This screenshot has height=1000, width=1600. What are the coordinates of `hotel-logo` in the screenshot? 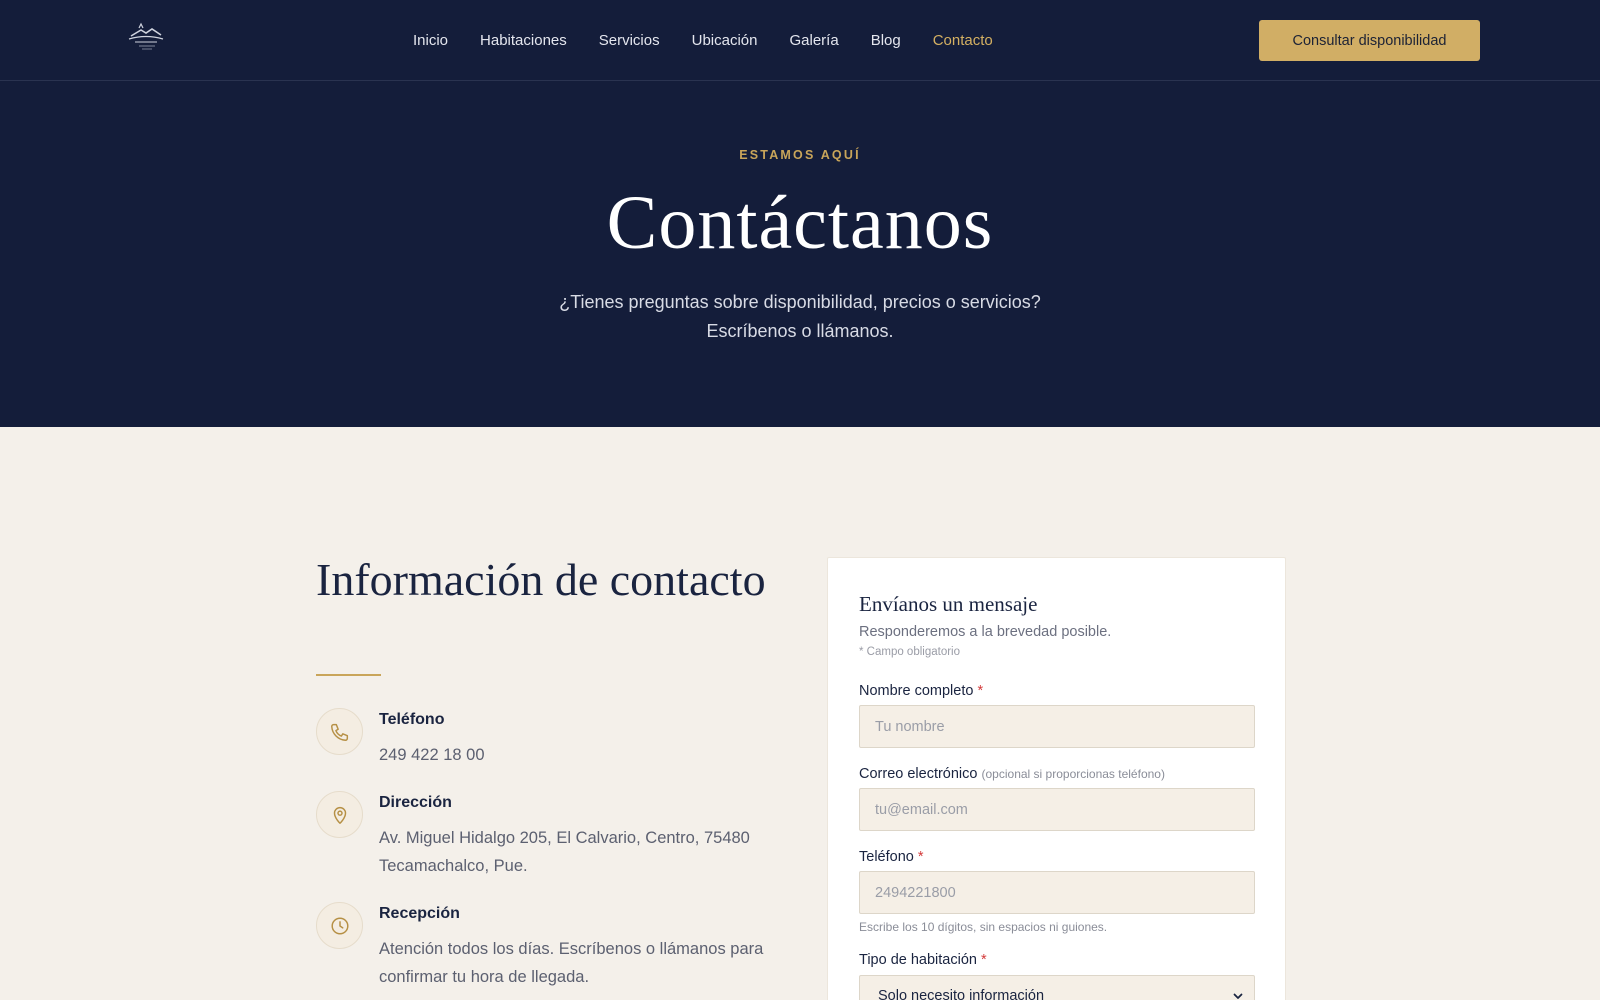 It's located at (146, 38).